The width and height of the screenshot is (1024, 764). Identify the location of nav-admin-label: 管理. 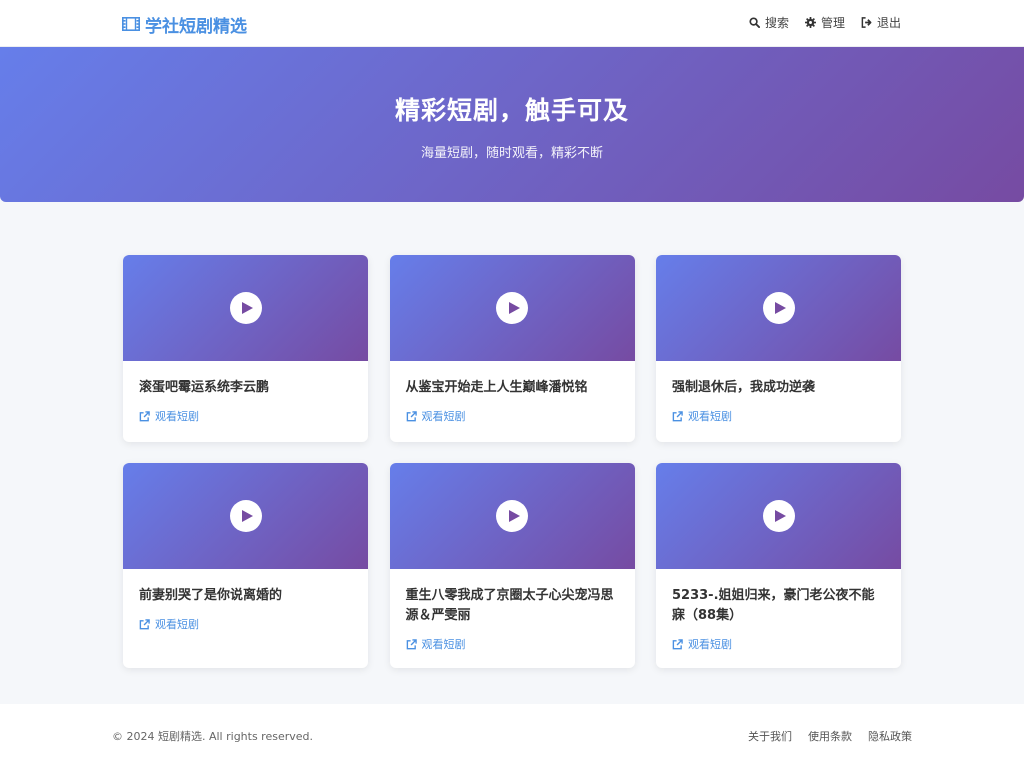
(832, 23).